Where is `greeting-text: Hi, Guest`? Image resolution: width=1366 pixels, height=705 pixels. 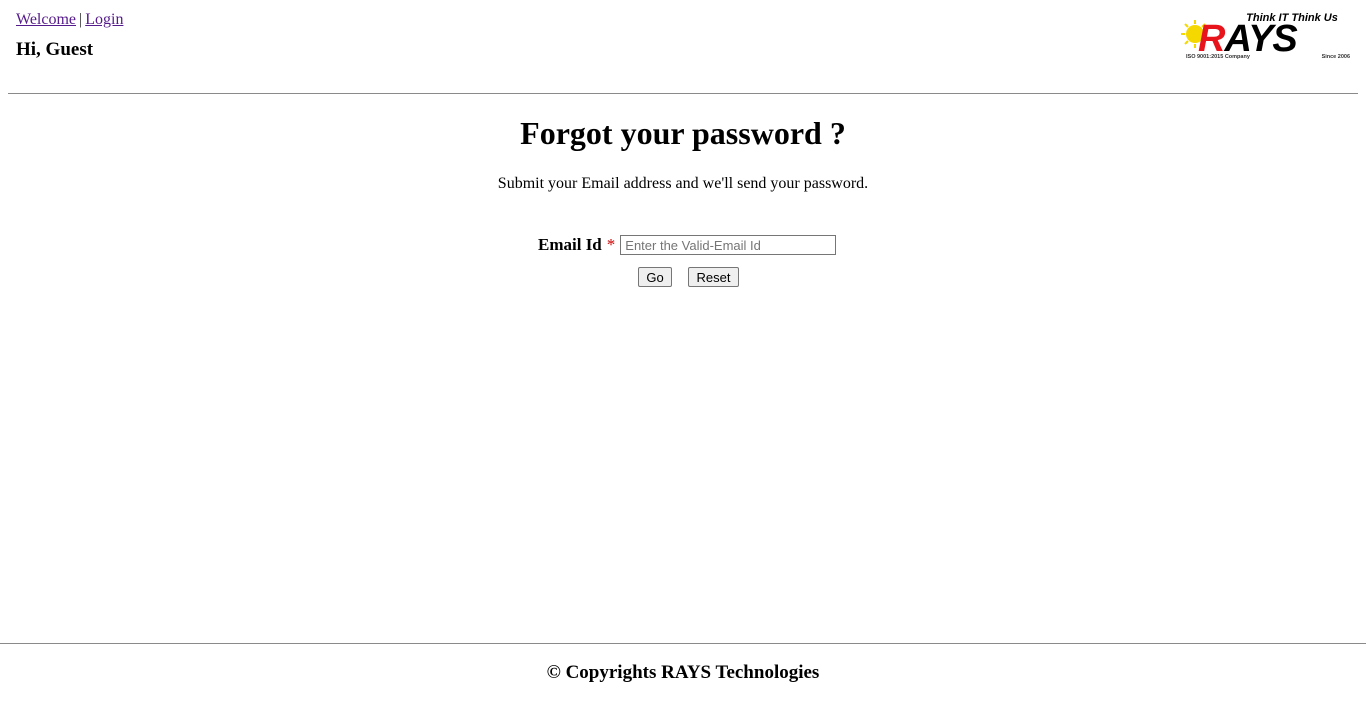 greeting-text: Hi, Guest is located at coordinates (55, 49).